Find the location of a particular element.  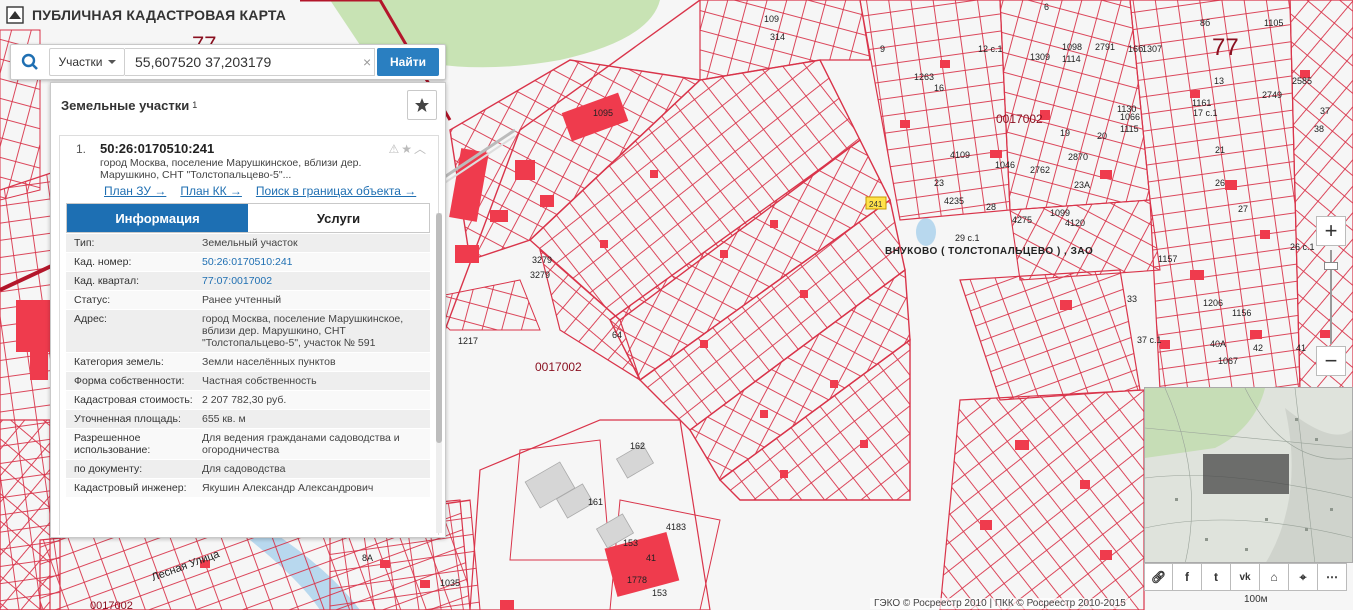

more-icon: ⋯ is located at coordinates (1332, 577).